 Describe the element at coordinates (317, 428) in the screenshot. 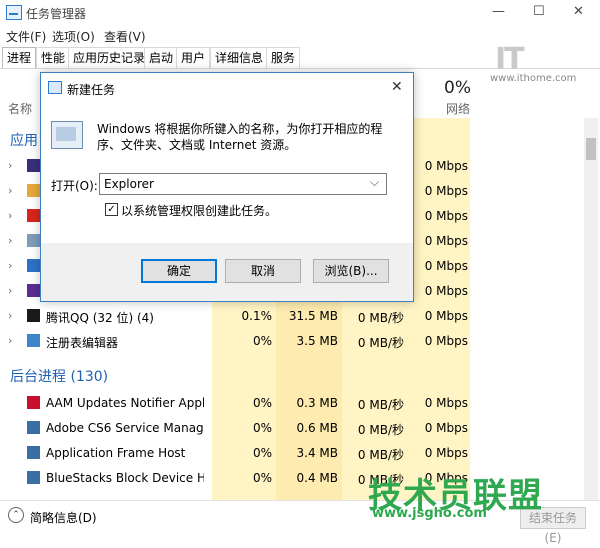

I see `memory-value: 0.6 MB` at that location.